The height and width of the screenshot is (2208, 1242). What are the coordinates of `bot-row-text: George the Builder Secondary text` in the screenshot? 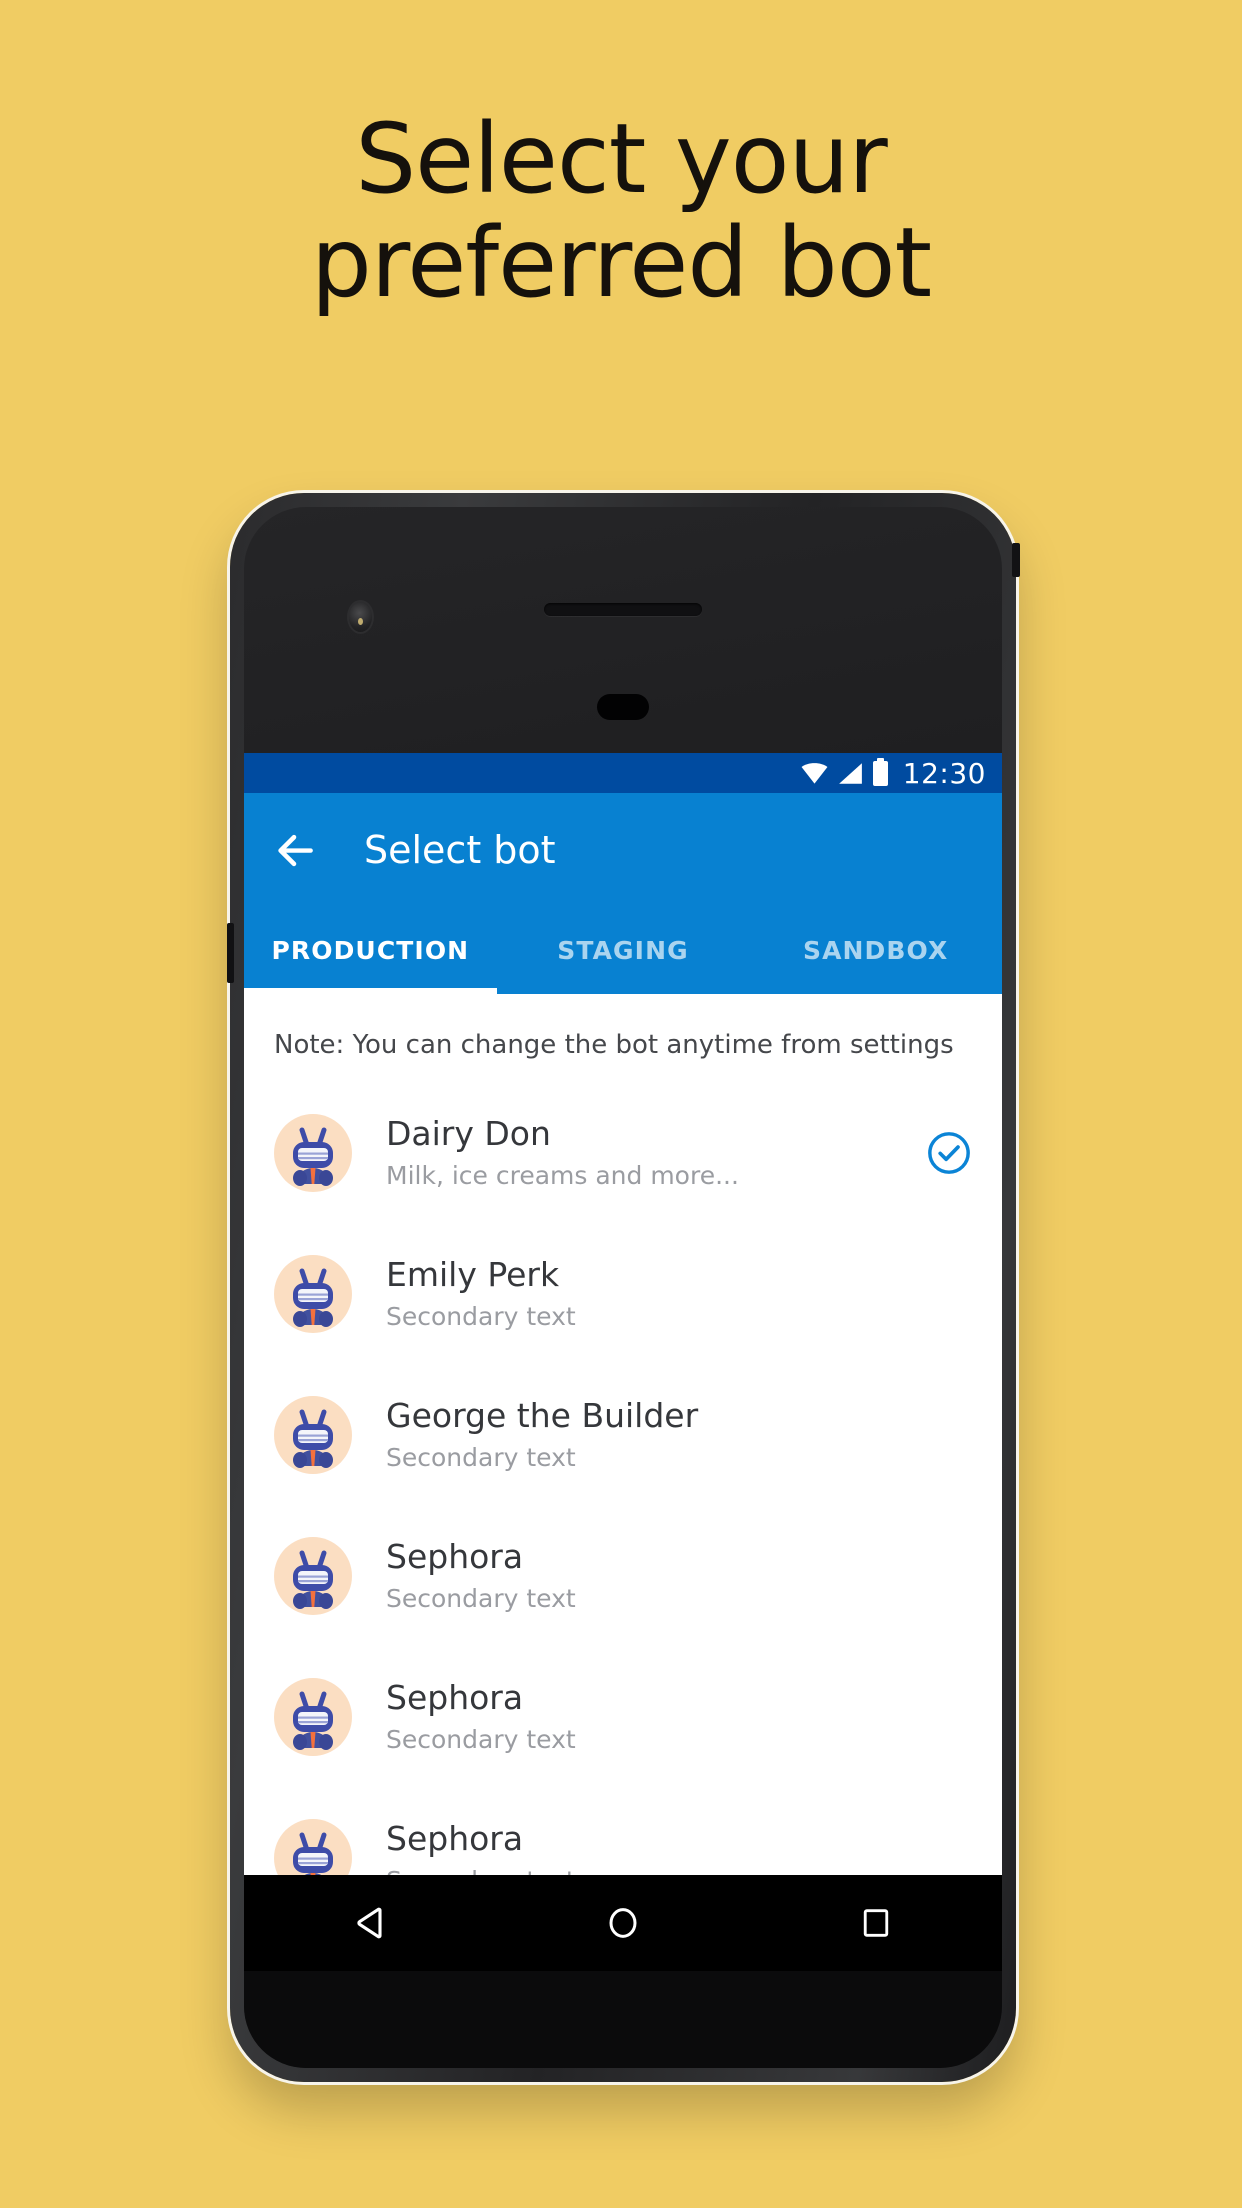 It's located at (649, 1435).